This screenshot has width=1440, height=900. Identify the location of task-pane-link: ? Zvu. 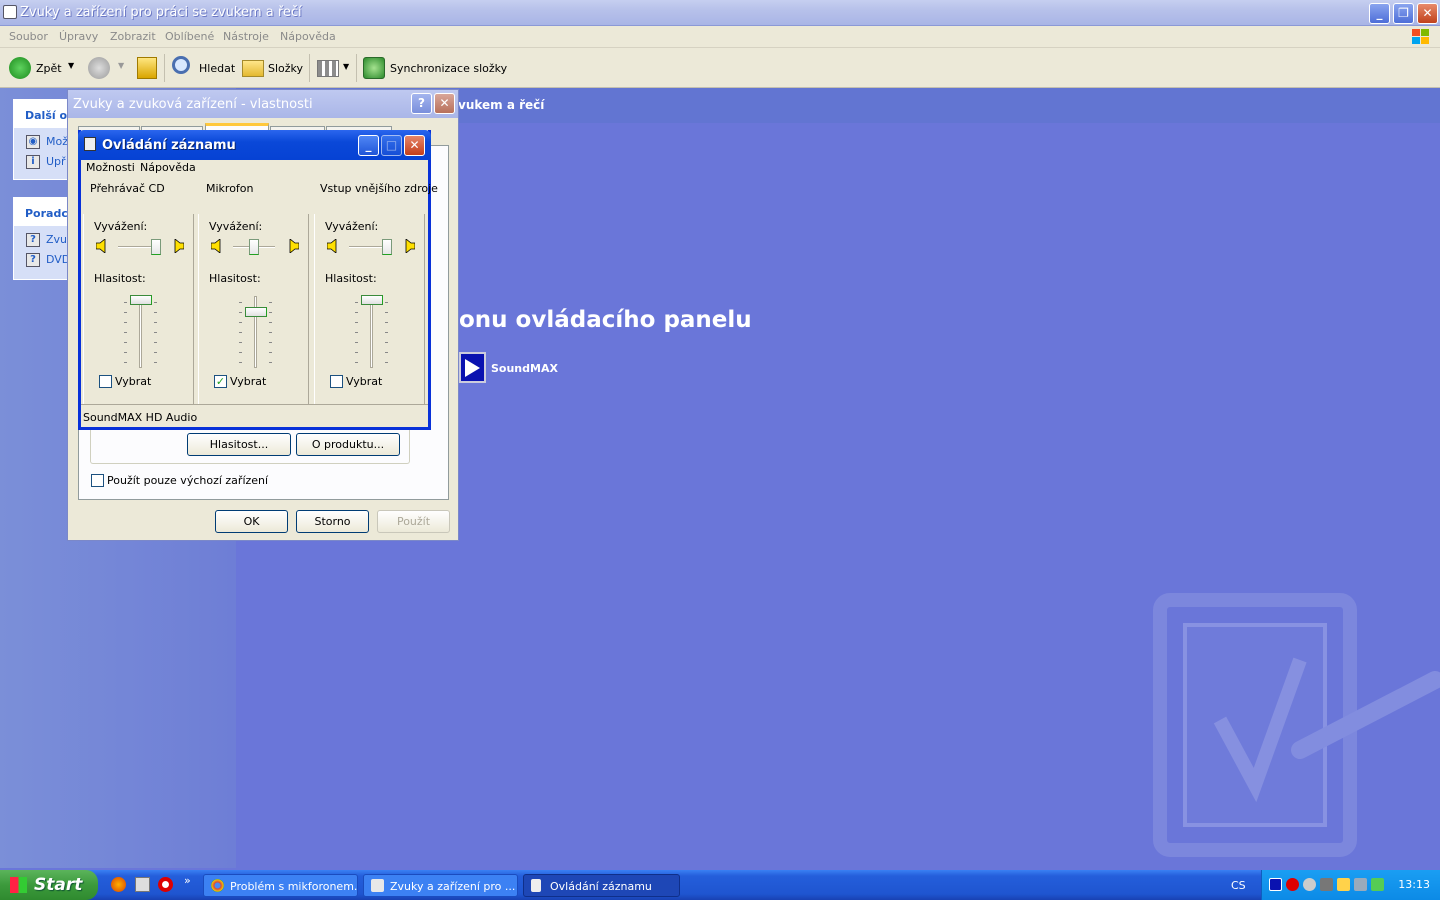
(46, 240).